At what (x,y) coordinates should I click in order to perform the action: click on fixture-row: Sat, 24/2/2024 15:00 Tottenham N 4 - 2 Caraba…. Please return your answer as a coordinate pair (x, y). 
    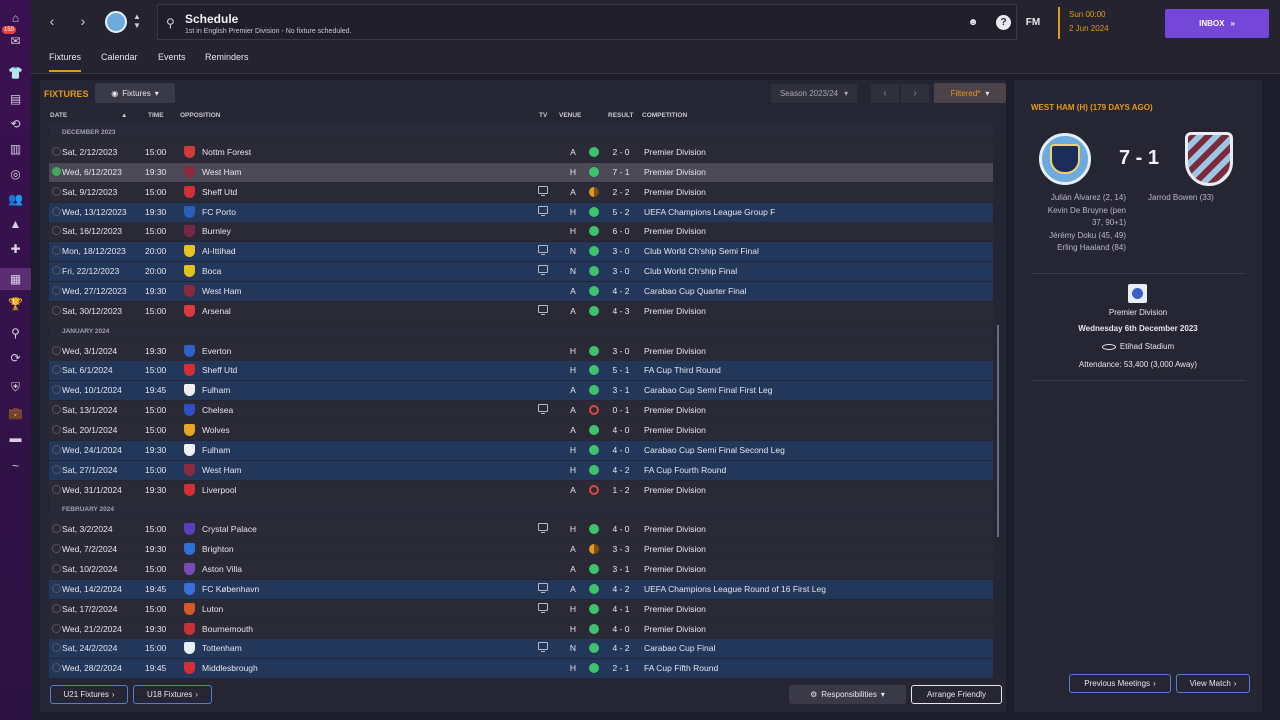
    Looking at the image, I should click on (521, 649).